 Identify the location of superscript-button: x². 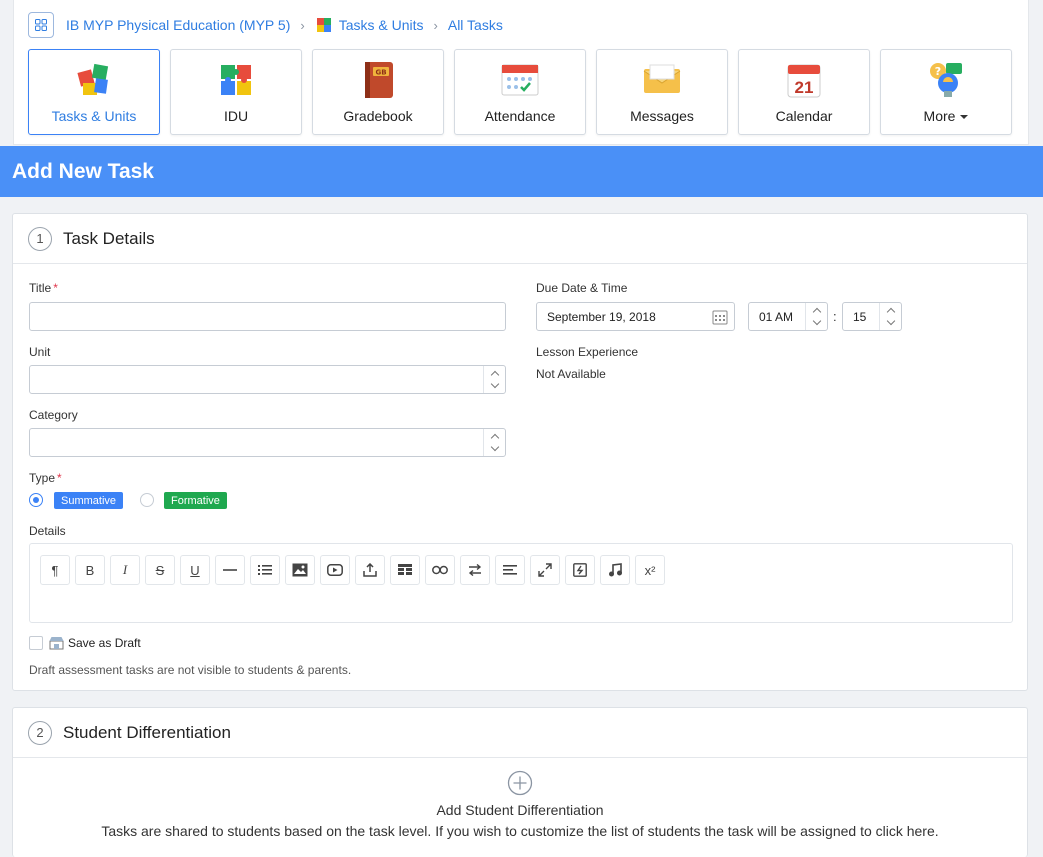
(650, 570).